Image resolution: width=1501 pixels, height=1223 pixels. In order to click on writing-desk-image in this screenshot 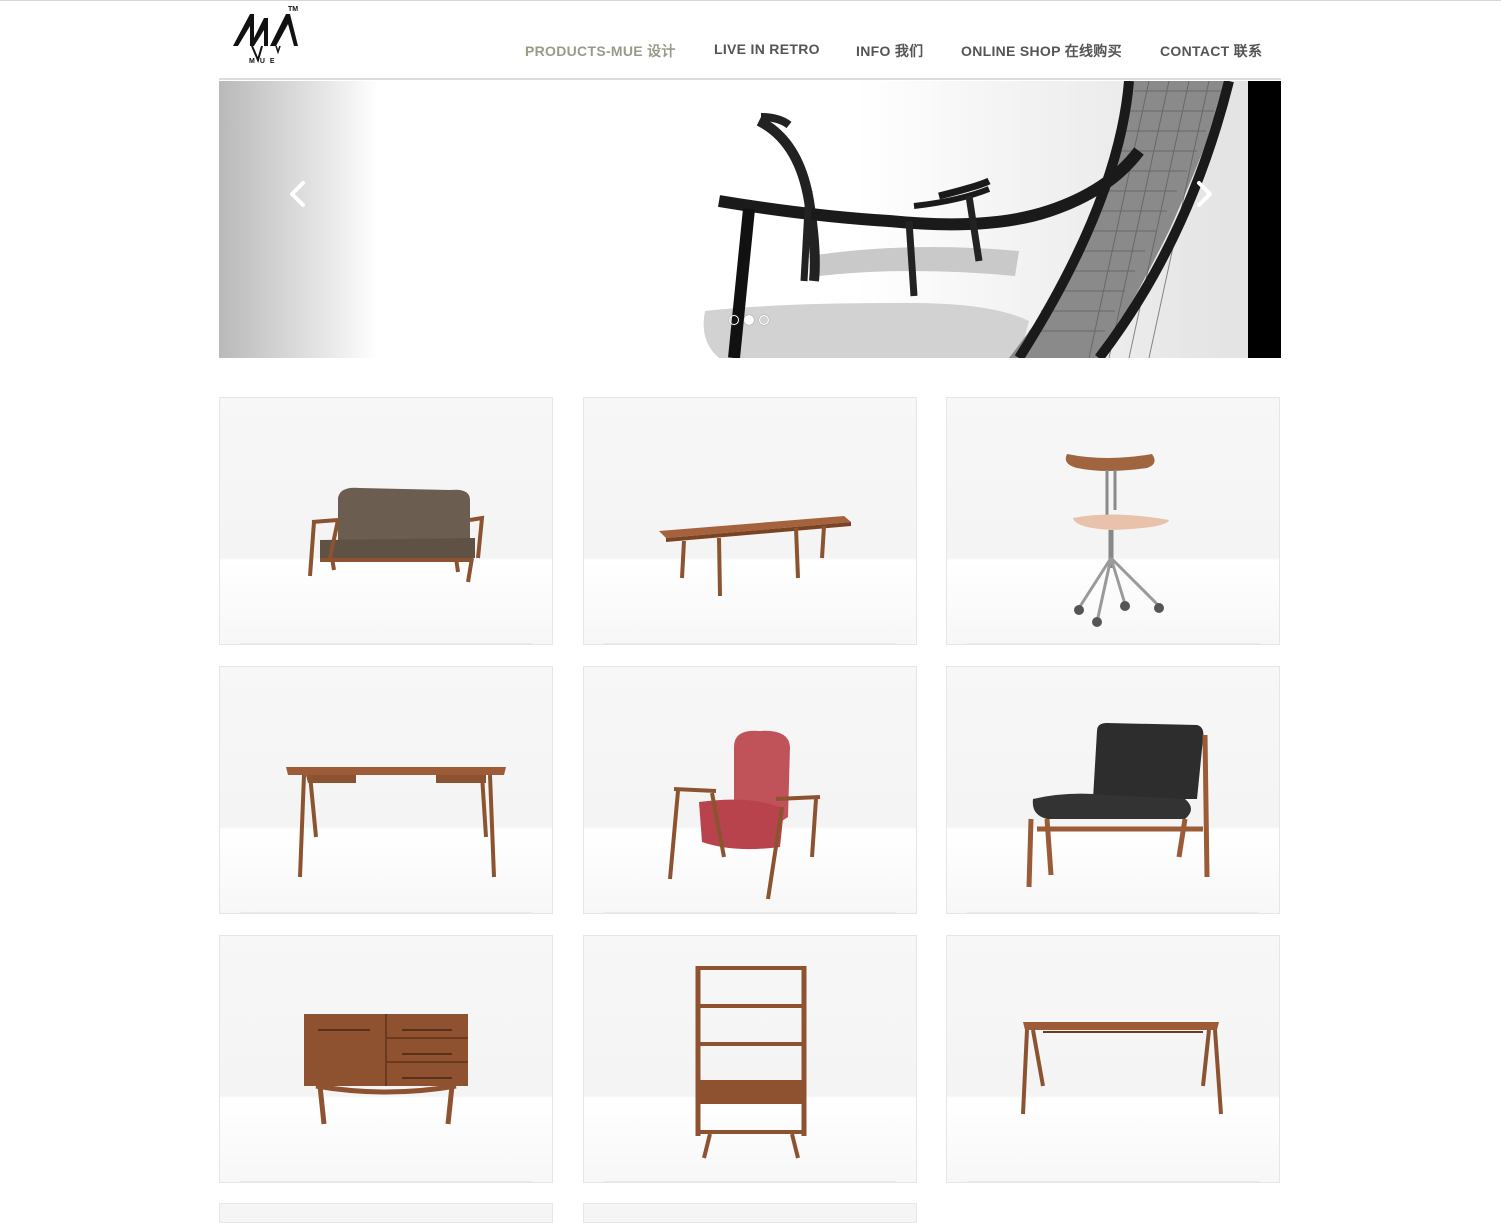, I will do `click(396, 822)`.